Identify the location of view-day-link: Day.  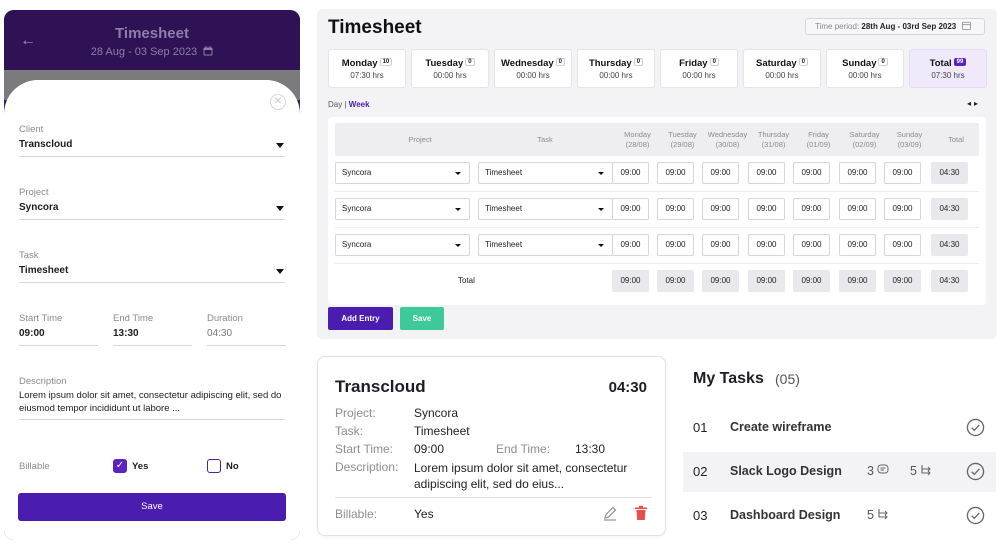
(335, 104).